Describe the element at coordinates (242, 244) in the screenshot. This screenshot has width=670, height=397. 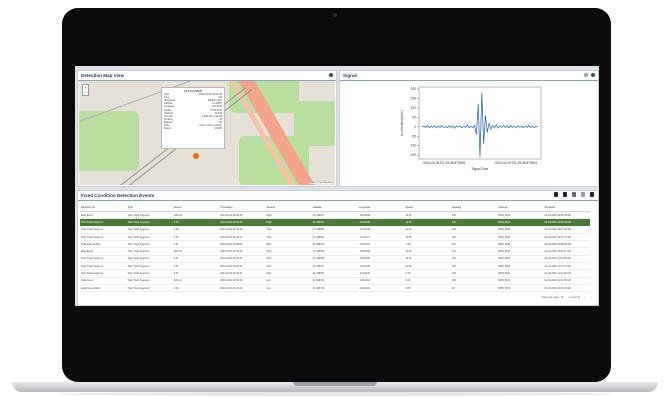
I see `table-cell: 2024-04-04 01:29:52` at that location.